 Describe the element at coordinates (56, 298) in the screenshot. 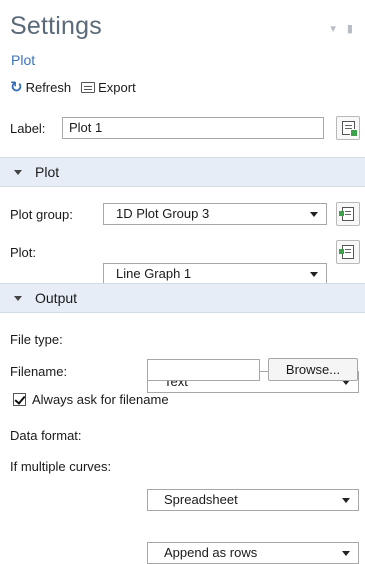

I see `section-output-title: Output` at that location.